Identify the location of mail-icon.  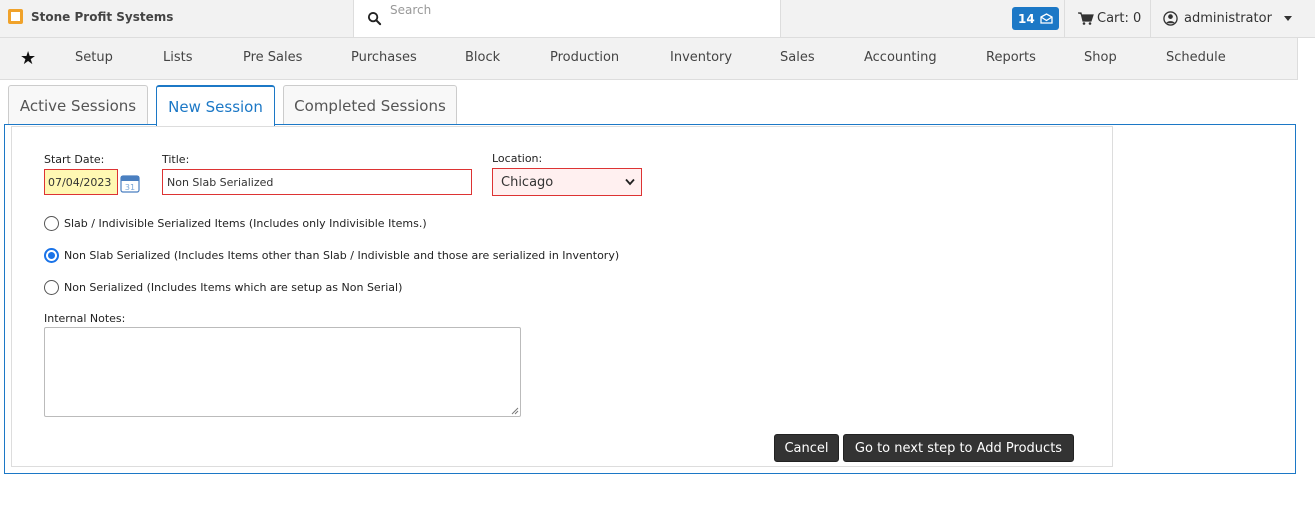
(1046, 18).